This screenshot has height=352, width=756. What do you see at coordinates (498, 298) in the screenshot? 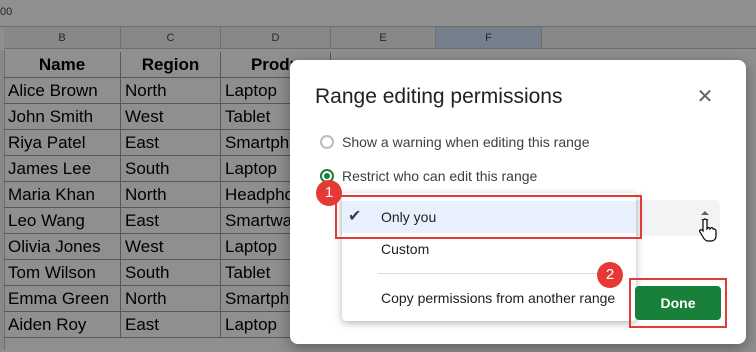
I see `menu-item-label: Copy permissions from another range` at bounding box center [498, 298].